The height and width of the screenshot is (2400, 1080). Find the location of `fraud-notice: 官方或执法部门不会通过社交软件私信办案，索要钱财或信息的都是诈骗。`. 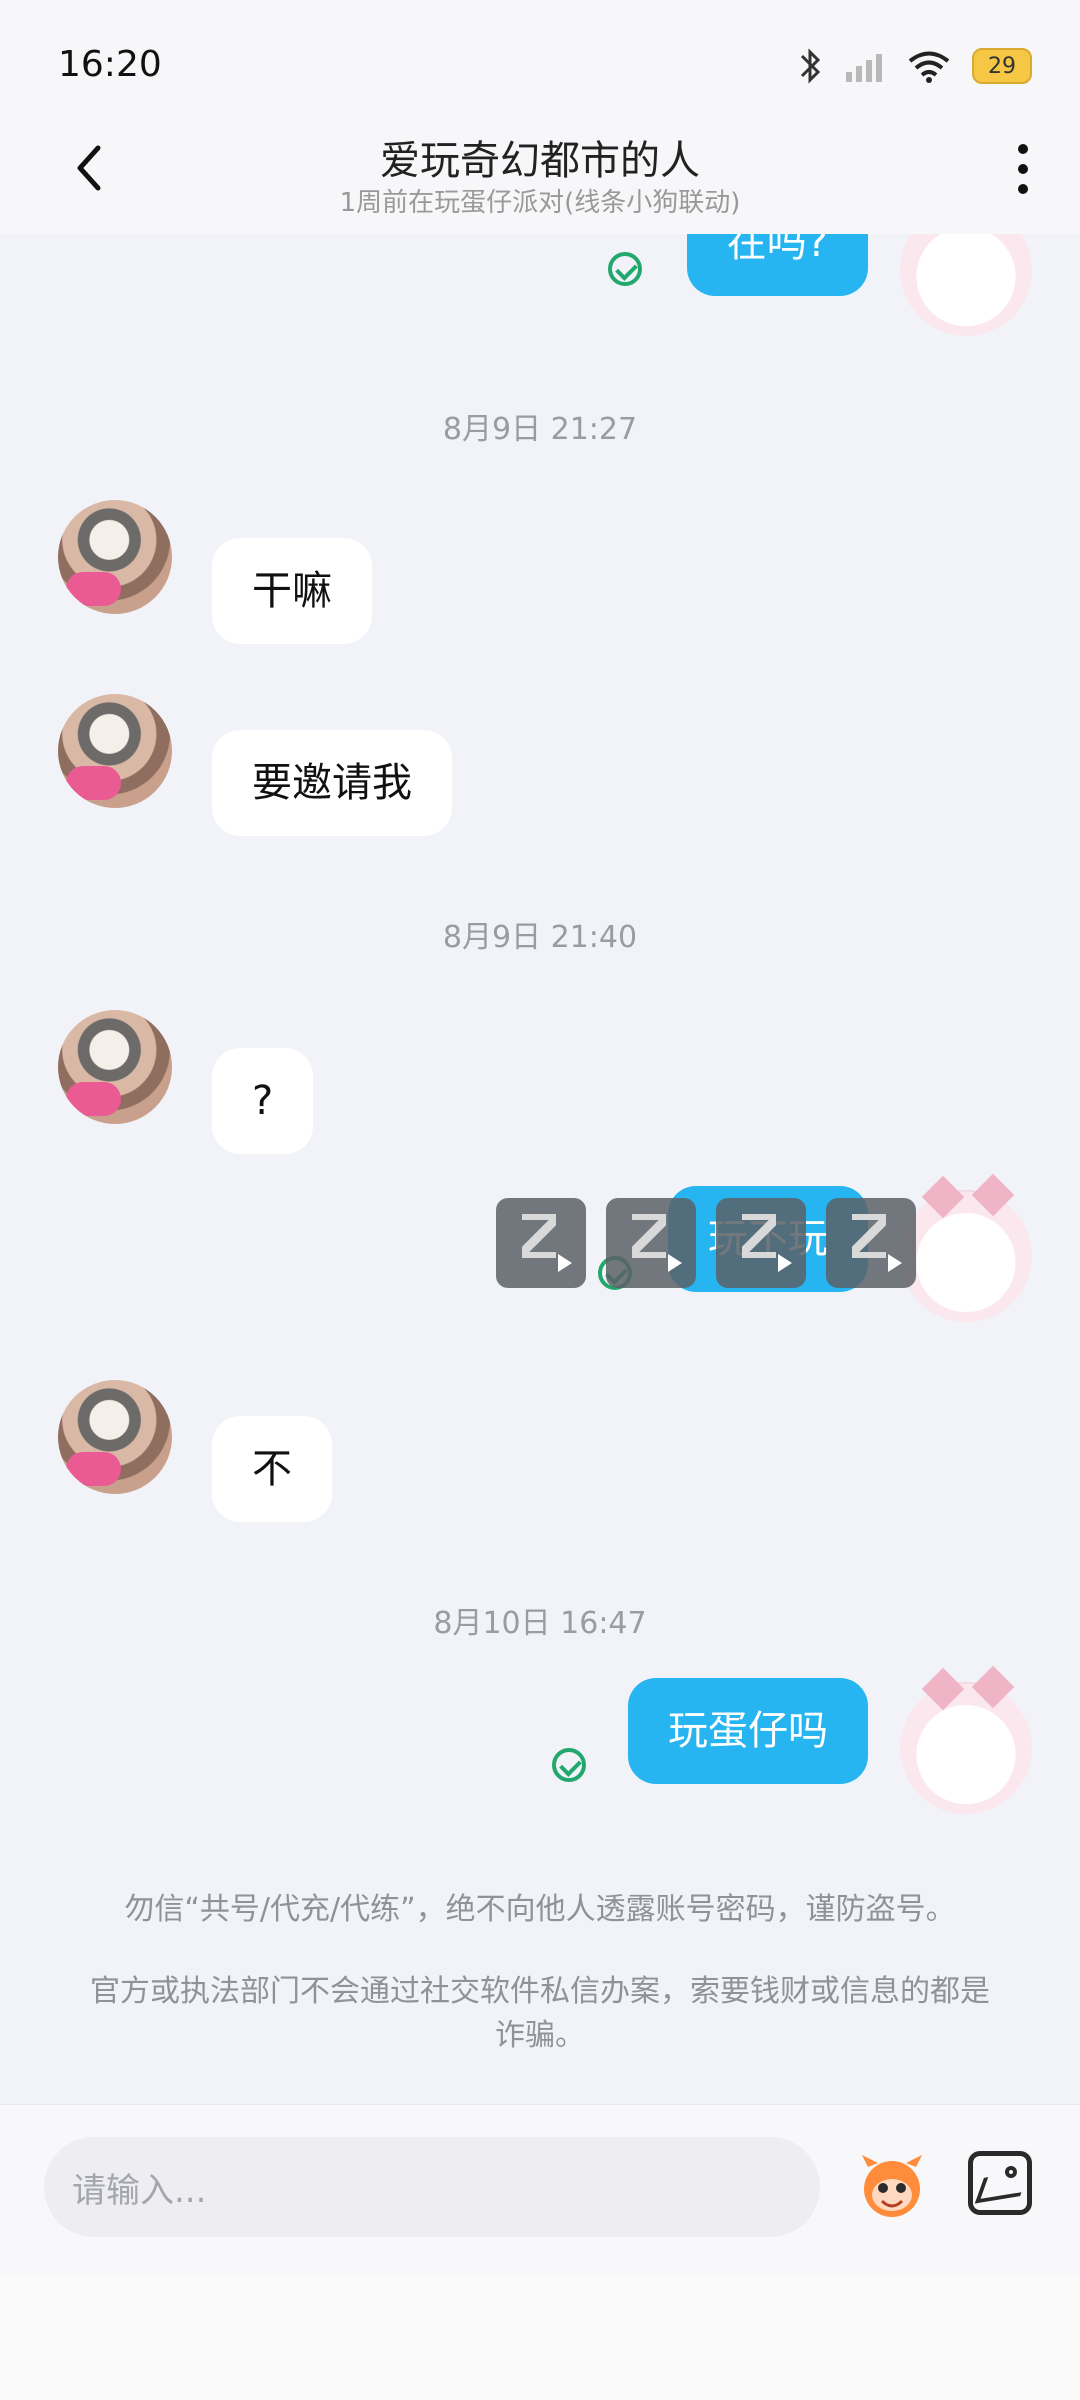

fraud-notice: 官方或执法部门不会通过社交软件私信办案，索要钱财或信息的都是诈骗。 is located at coordinates (540, 2013).